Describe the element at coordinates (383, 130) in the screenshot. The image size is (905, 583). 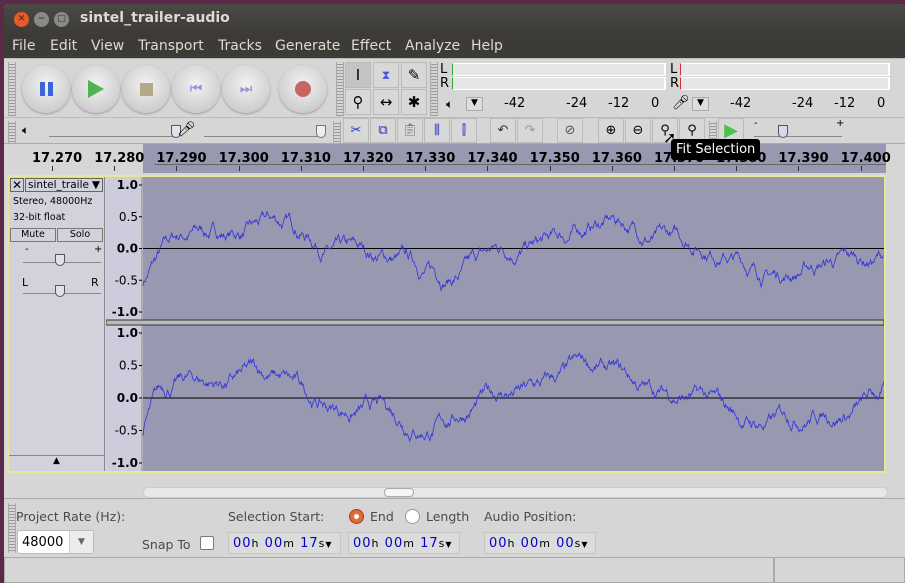
I see `copy-button: ⧉` at that location.